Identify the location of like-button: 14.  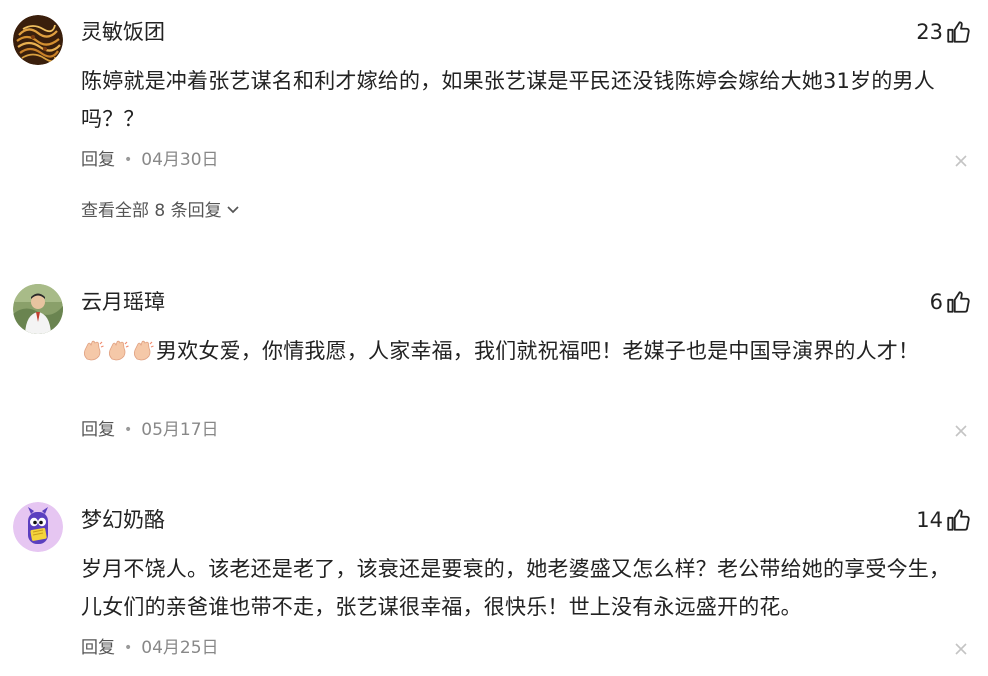
(943, 520).